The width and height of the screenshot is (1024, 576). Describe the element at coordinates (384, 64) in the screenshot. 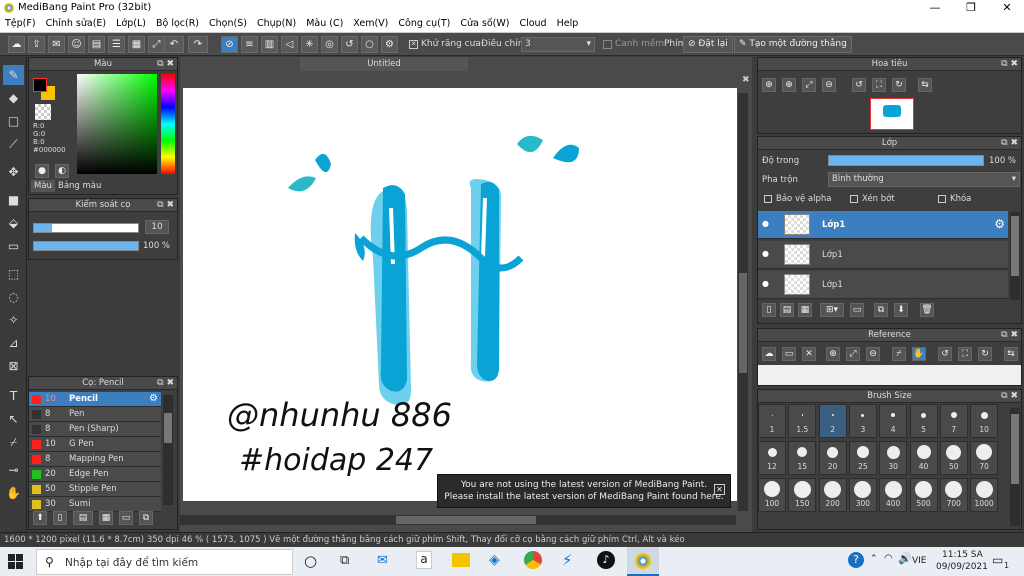

I see `tab-untitled: Untitled` at that location.